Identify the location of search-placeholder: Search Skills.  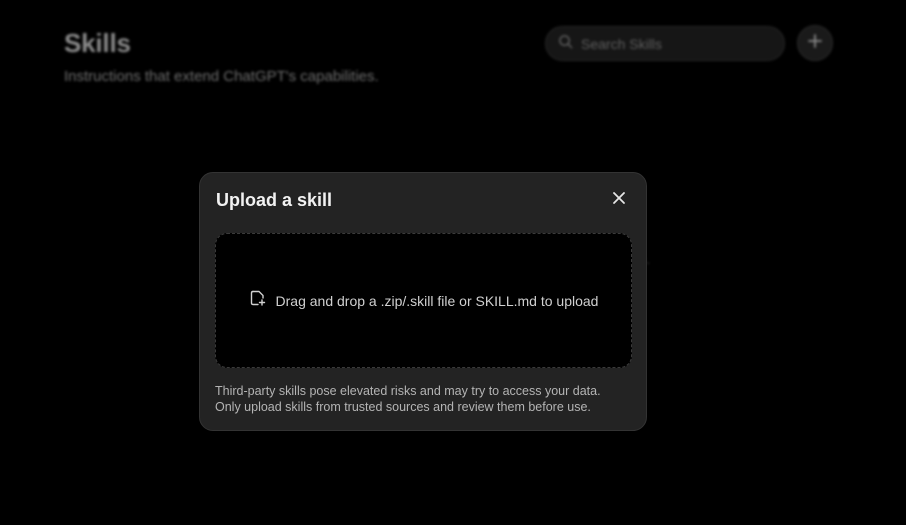
(621, 43).